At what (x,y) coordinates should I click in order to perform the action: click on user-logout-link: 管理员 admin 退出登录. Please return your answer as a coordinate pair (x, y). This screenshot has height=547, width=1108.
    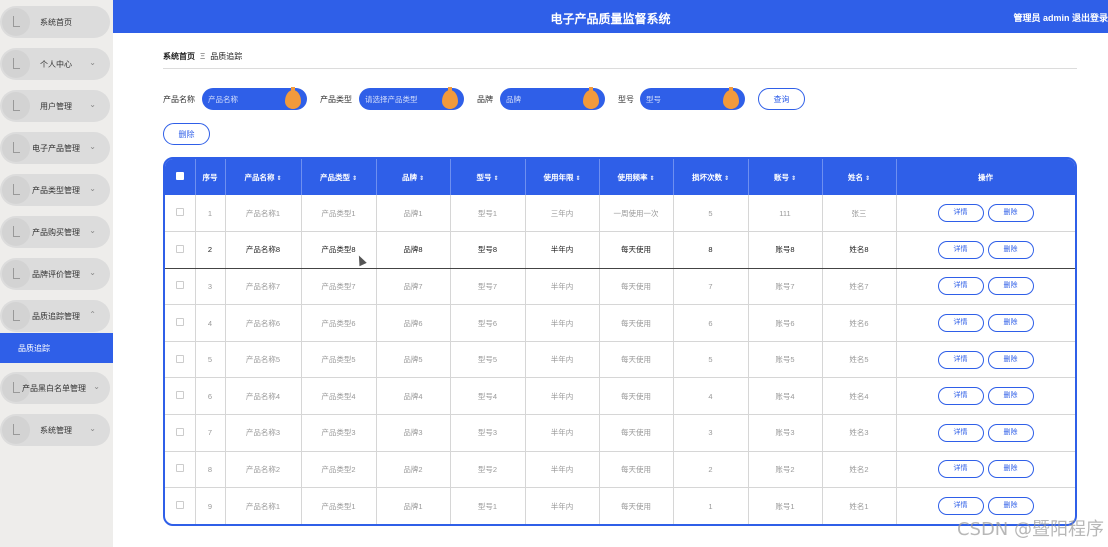
    Looking at the image, I should click on (1060, 17).